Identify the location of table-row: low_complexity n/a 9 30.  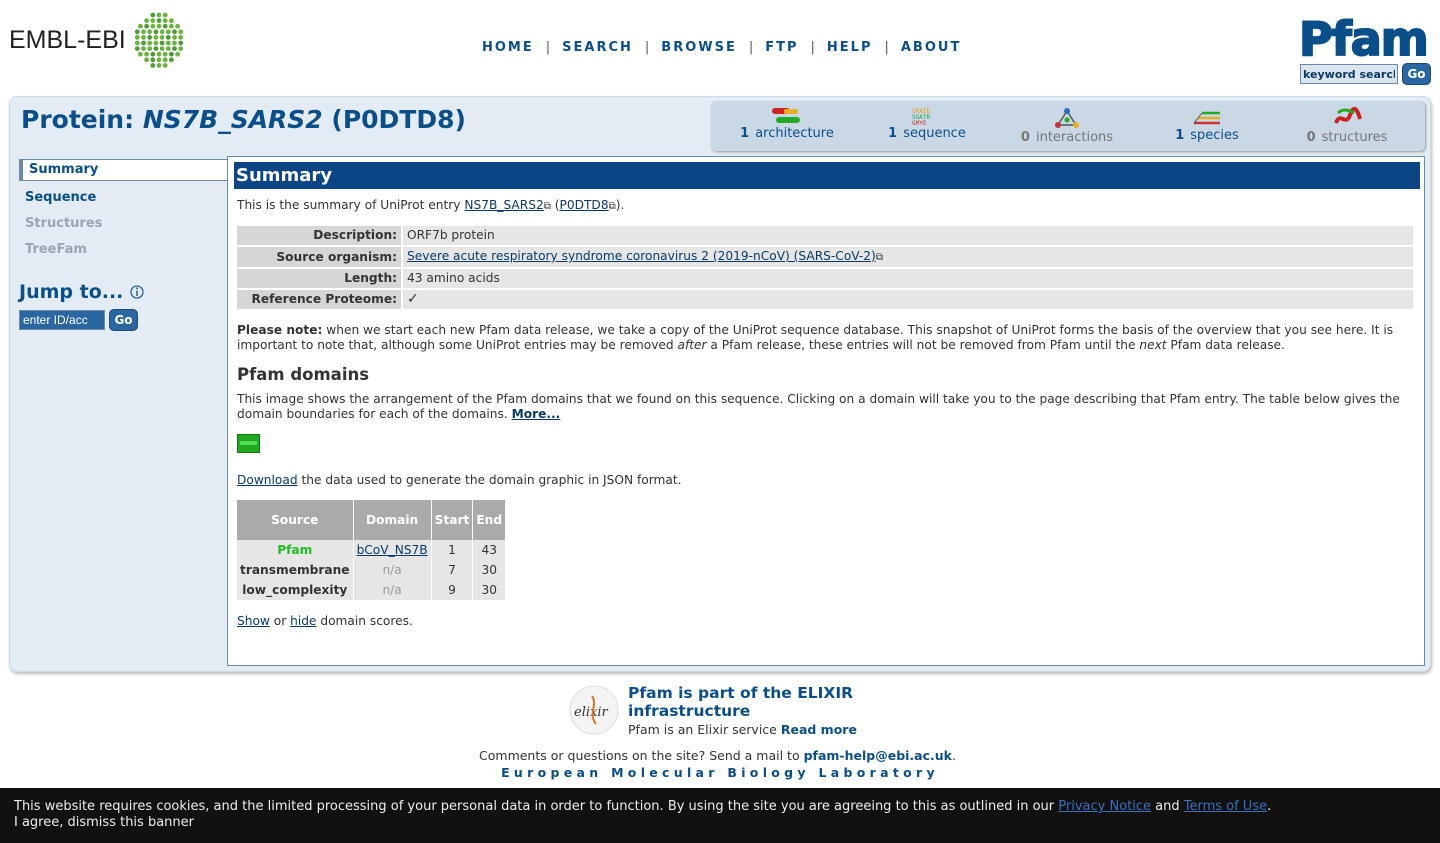
(372, 590).